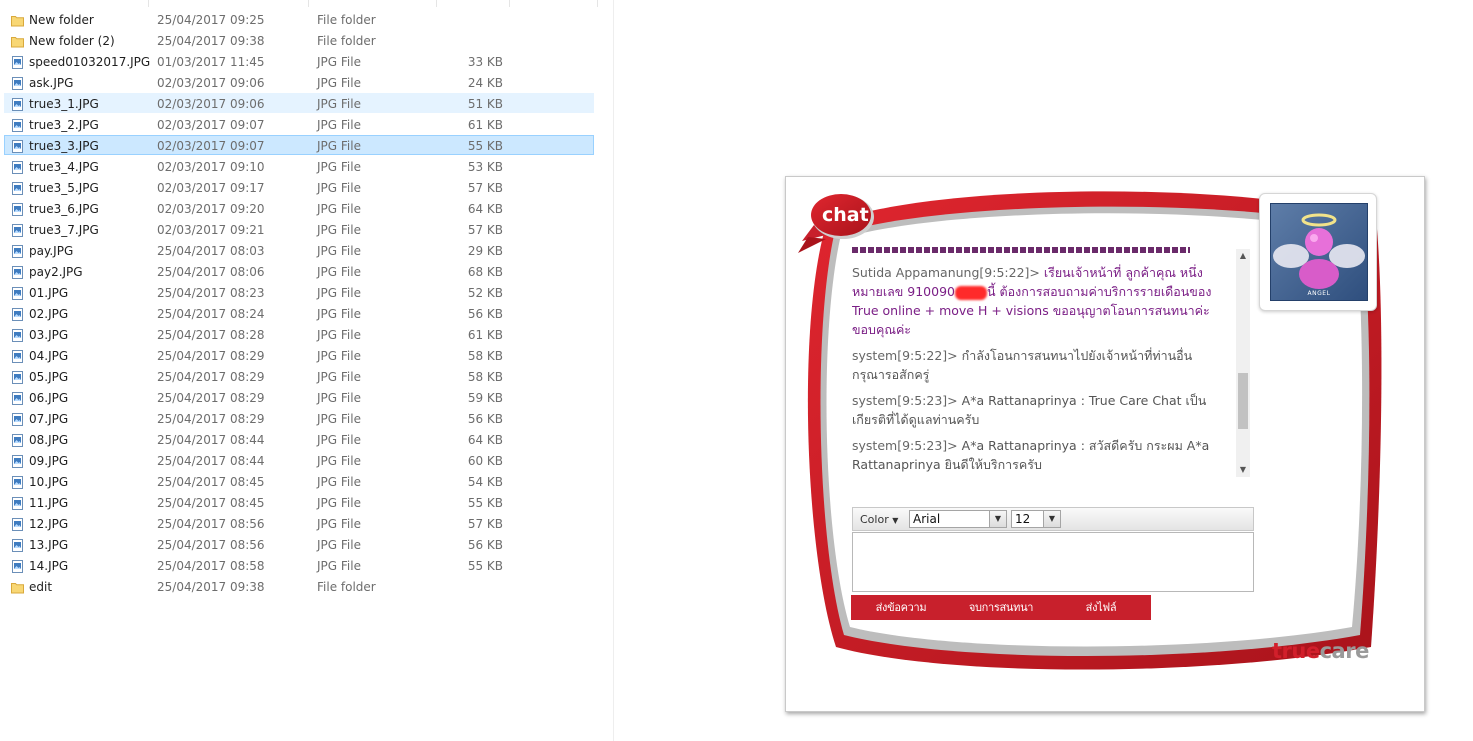 This screenshot has height=741, width=1473. Describe the element at coordinates (895, 520) in the screenshot. I see `caret-down-icon: ▼` at that location.